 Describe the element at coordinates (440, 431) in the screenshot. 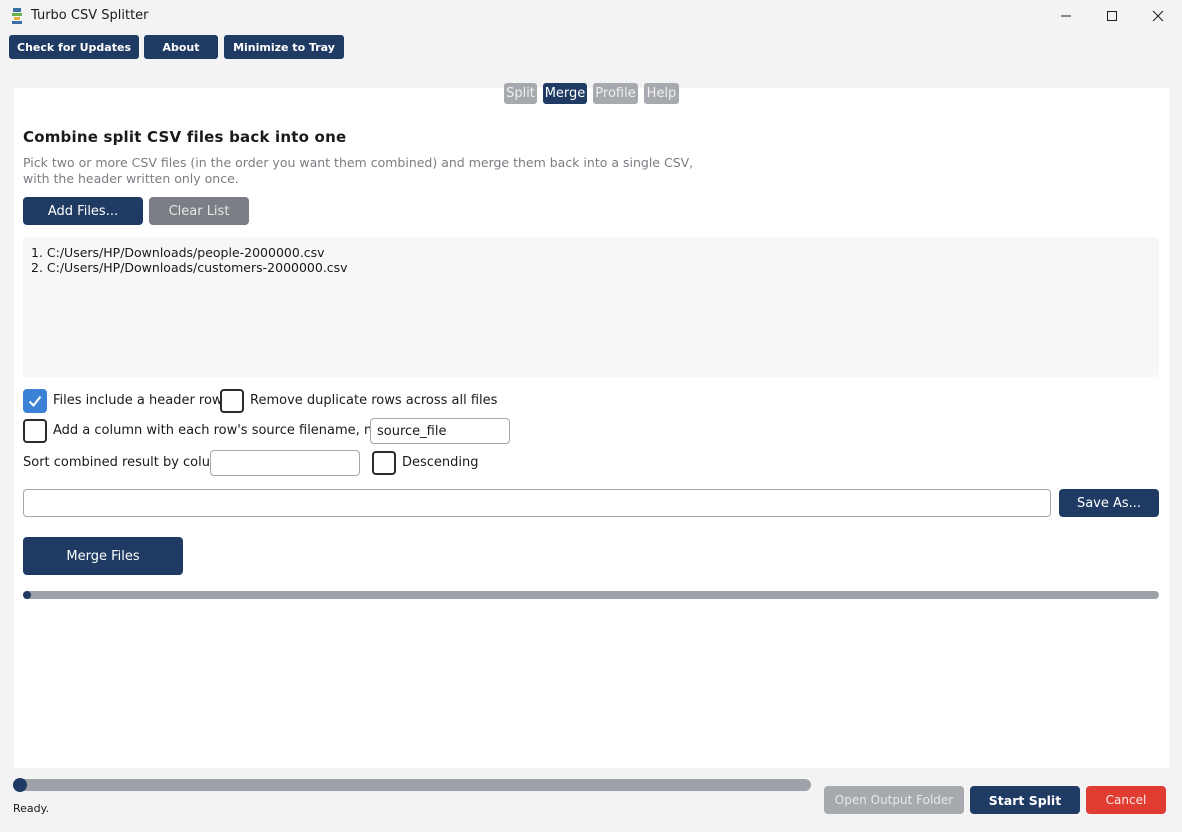

I see `source-column-name-input: source_file` at that location.